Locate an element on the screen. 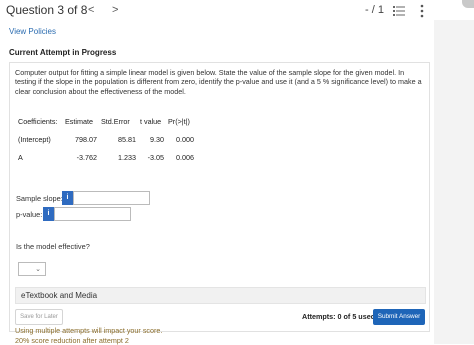 This screenshot has width=474, height=345. view-policies-link: View Policies is located at coordinates (32, 31).